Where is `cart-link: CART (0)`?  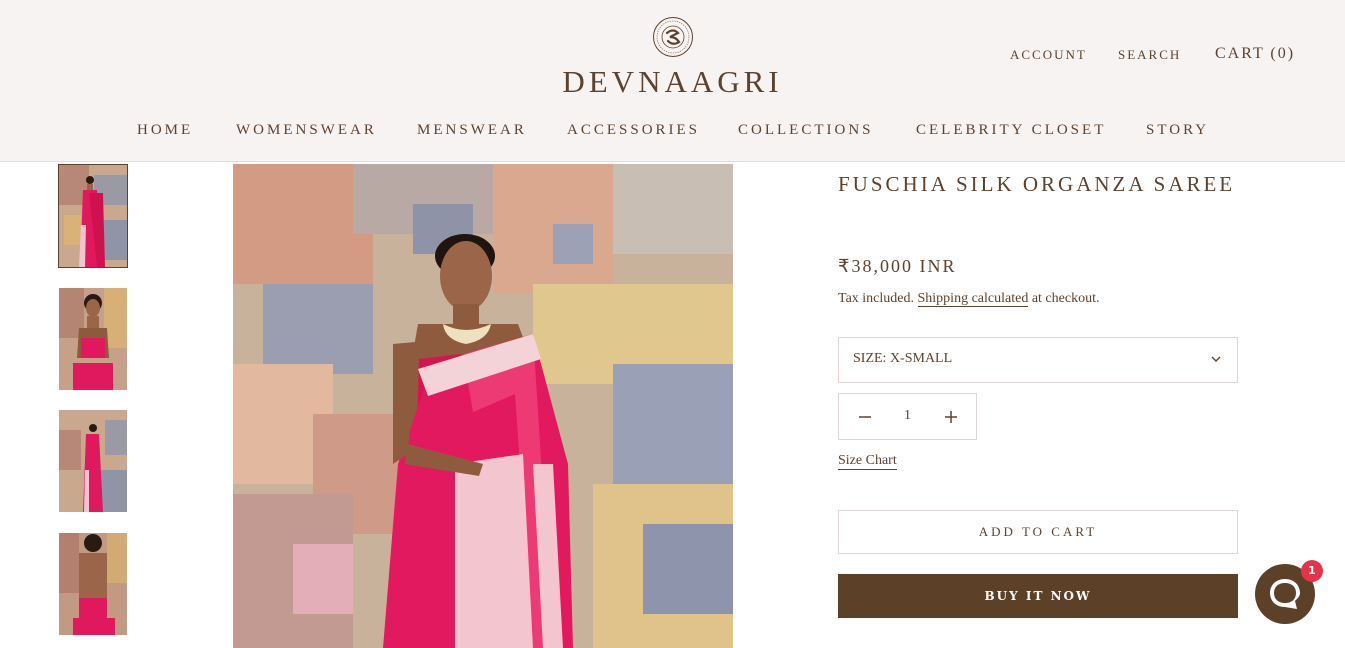
cart-link: CART (0) is located at coordinates (1255, 54).